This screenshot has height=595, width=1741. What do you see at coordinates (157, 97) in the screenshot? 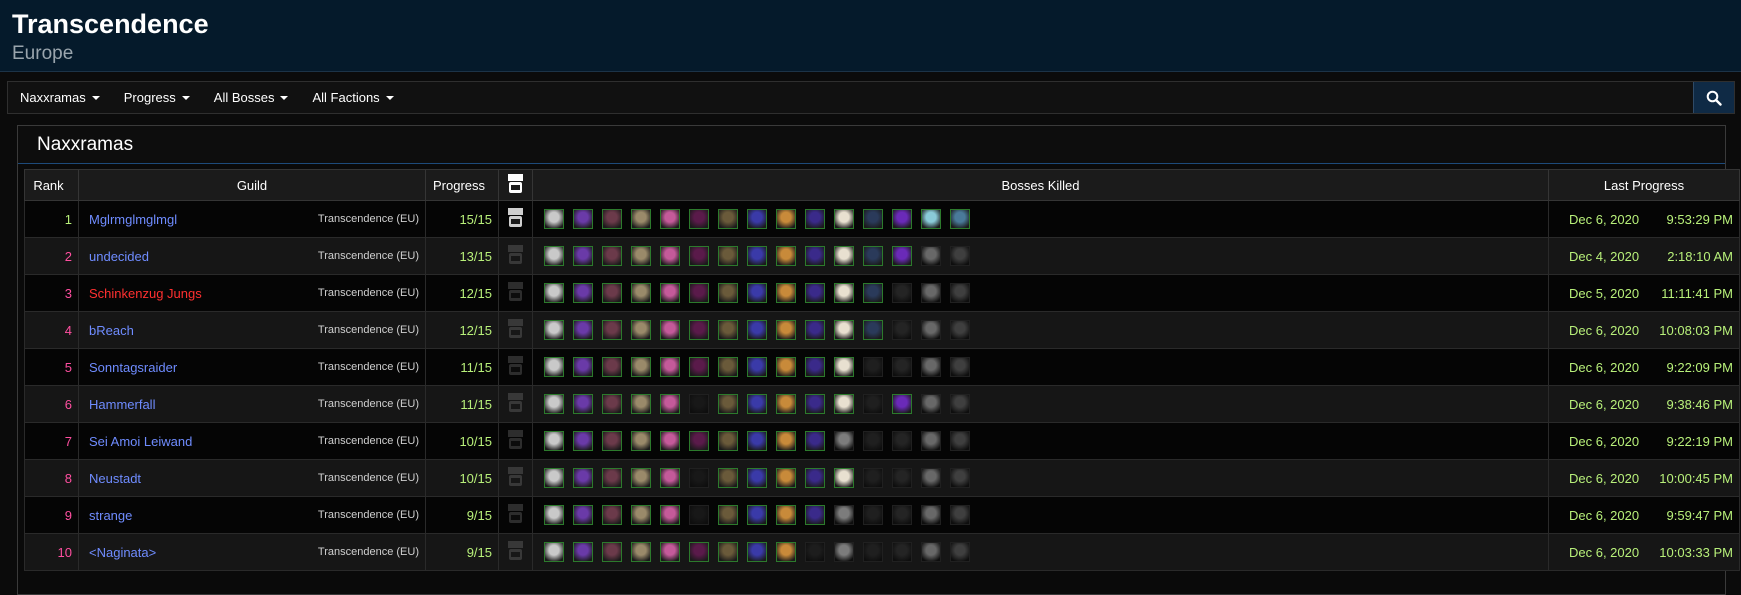
I see `progress-dropdown: Progress` at bounding box center [157, 97].